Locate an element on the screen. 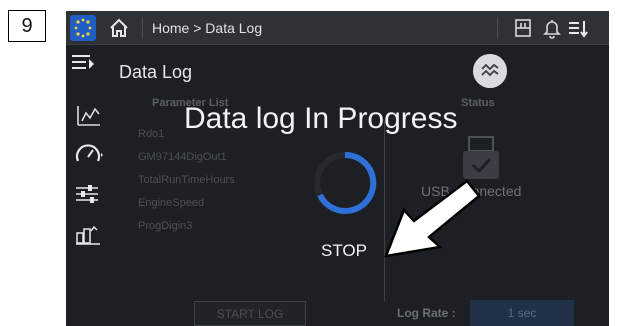 The image size is (617, 326). usb-status-text: USB Connected is located at coordinates (471, 191).